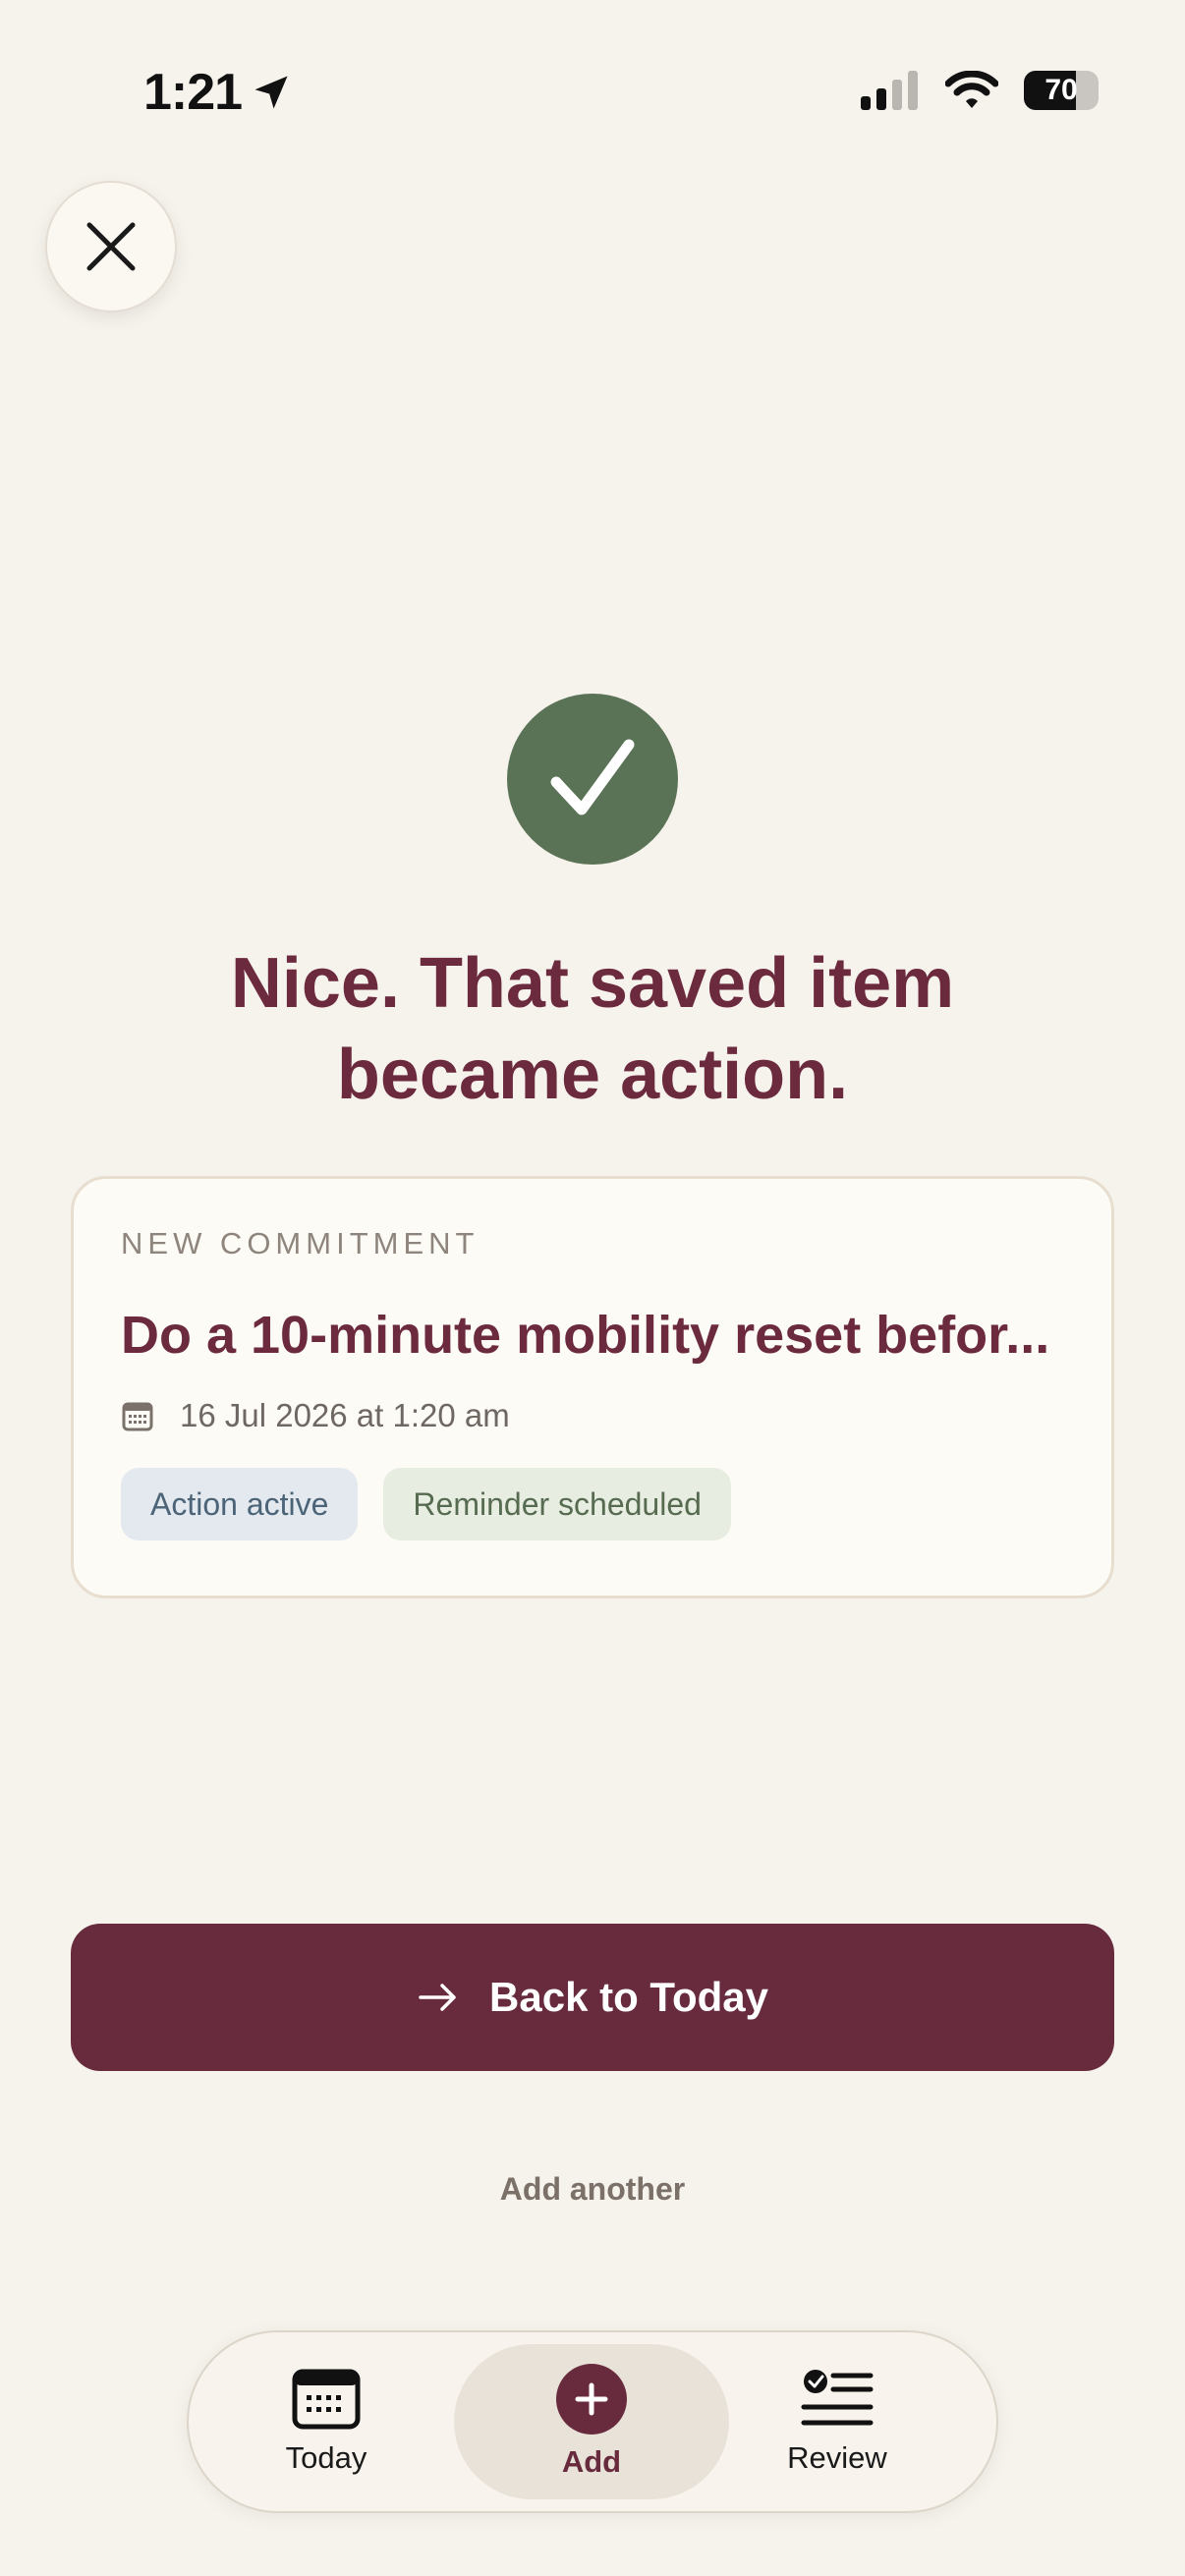  What do you see at coordinates (592, 2461) in the screenshot?
I see `tab-add-label: Add` at bounding box center [592, 2461].